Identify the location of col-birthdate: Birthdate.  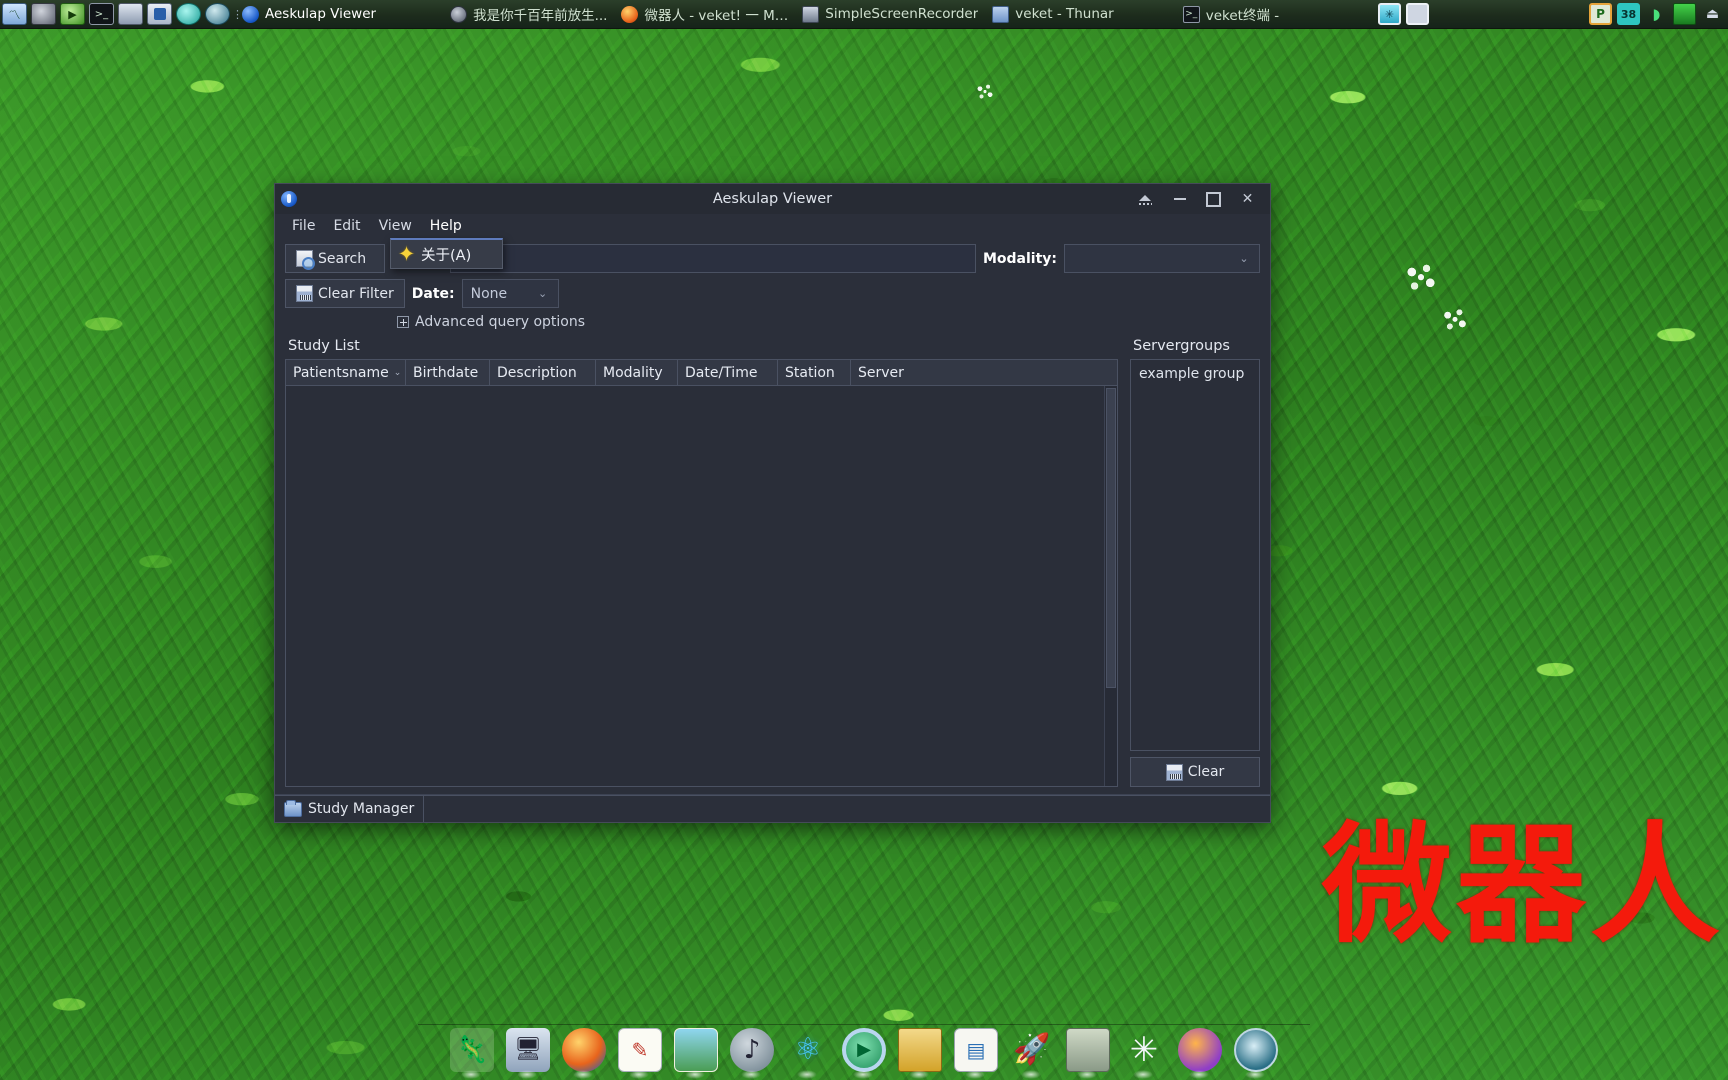
(448, 372).